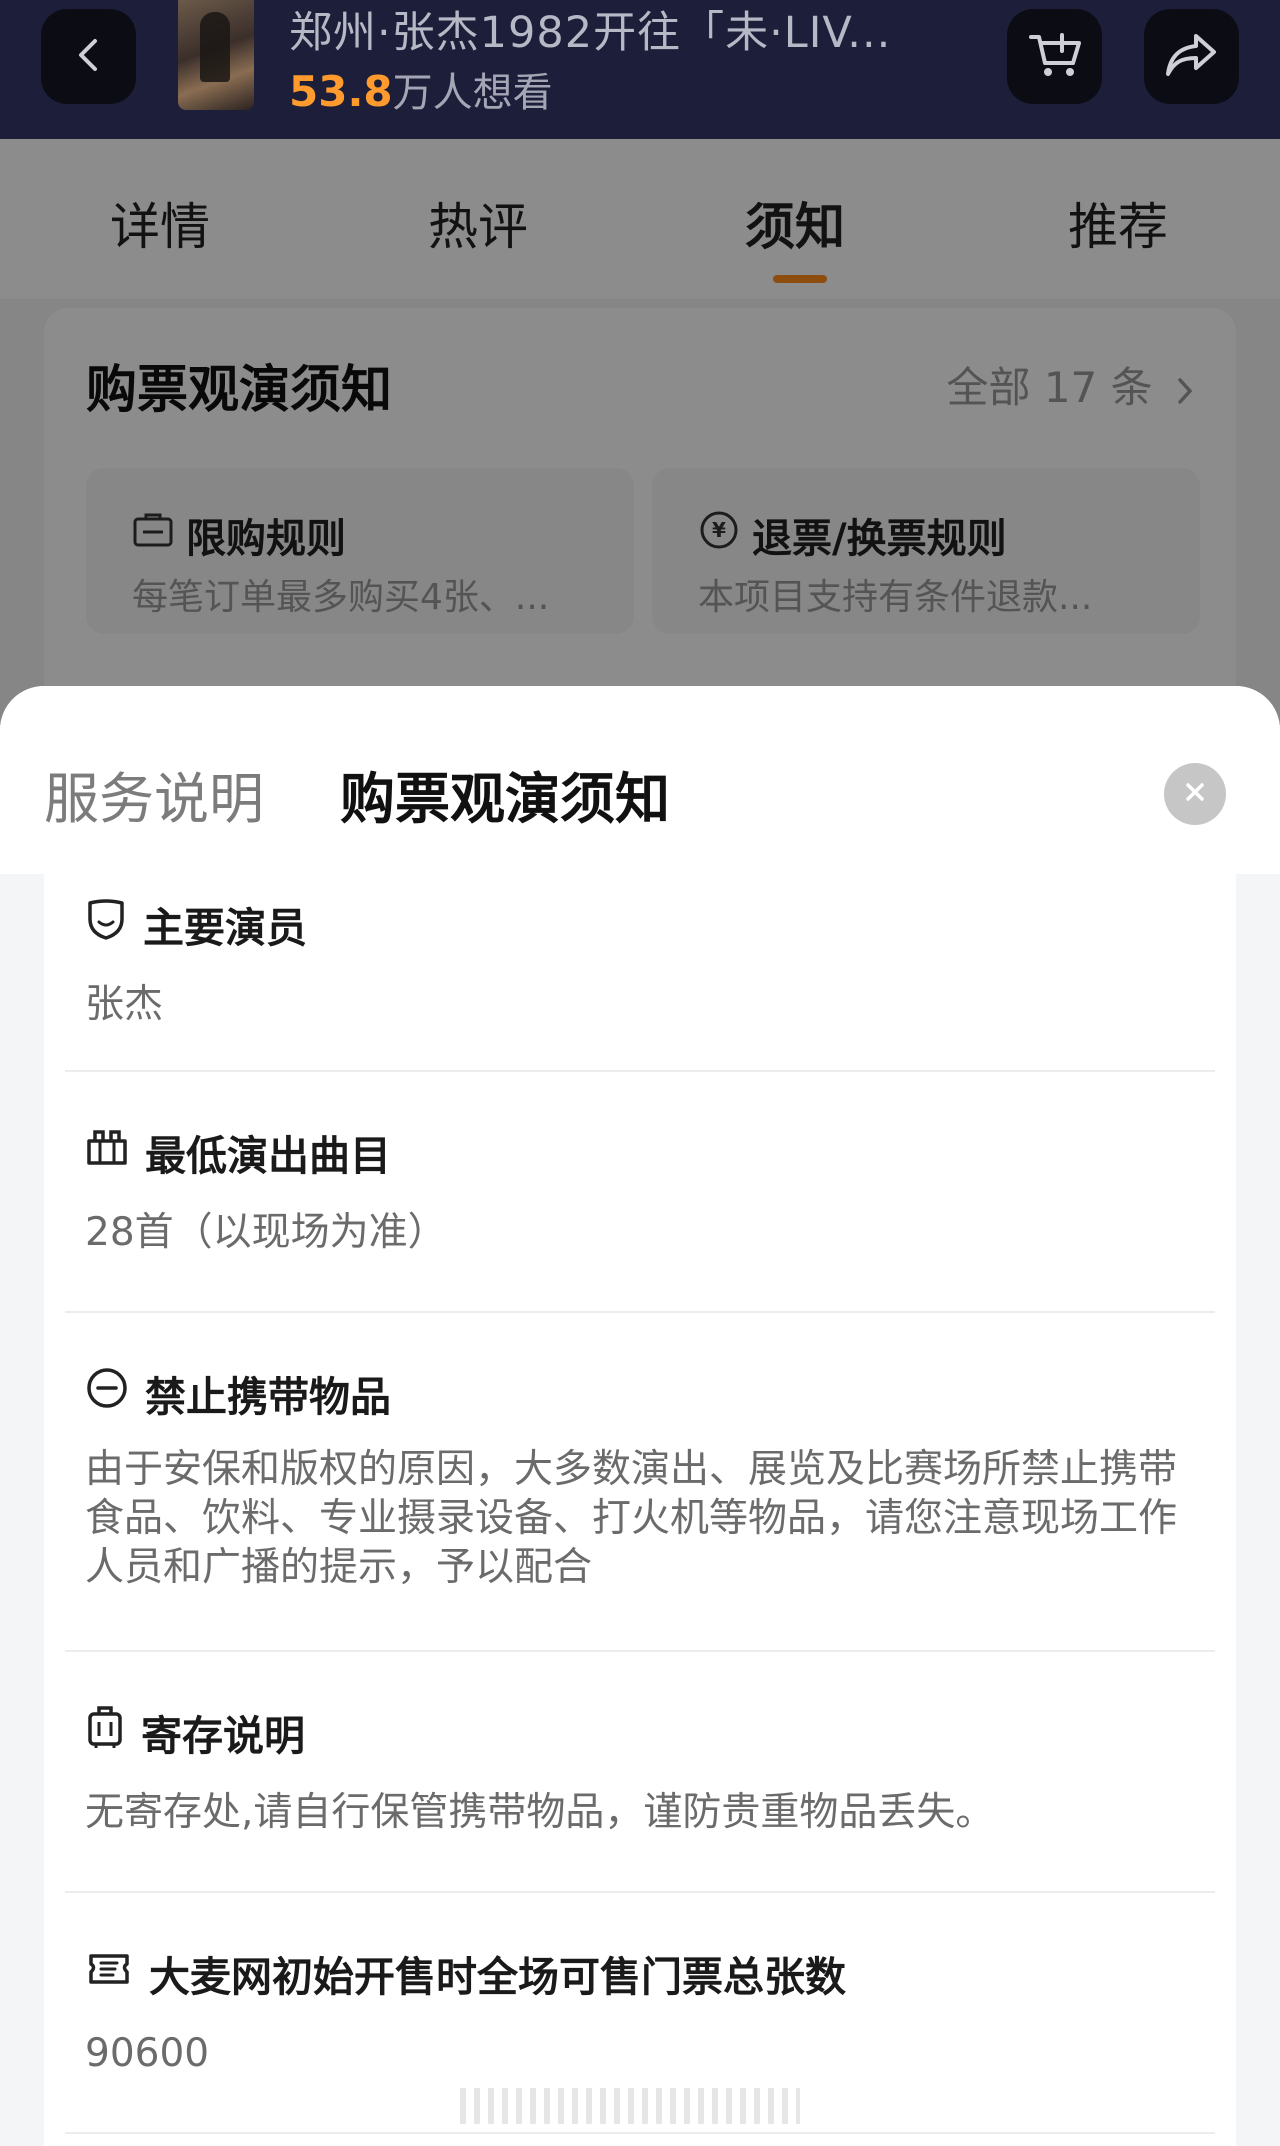 The width and height of the screenshot is (1280, 2146). I want to click on item-body: 张杰, so click(124, 1004).